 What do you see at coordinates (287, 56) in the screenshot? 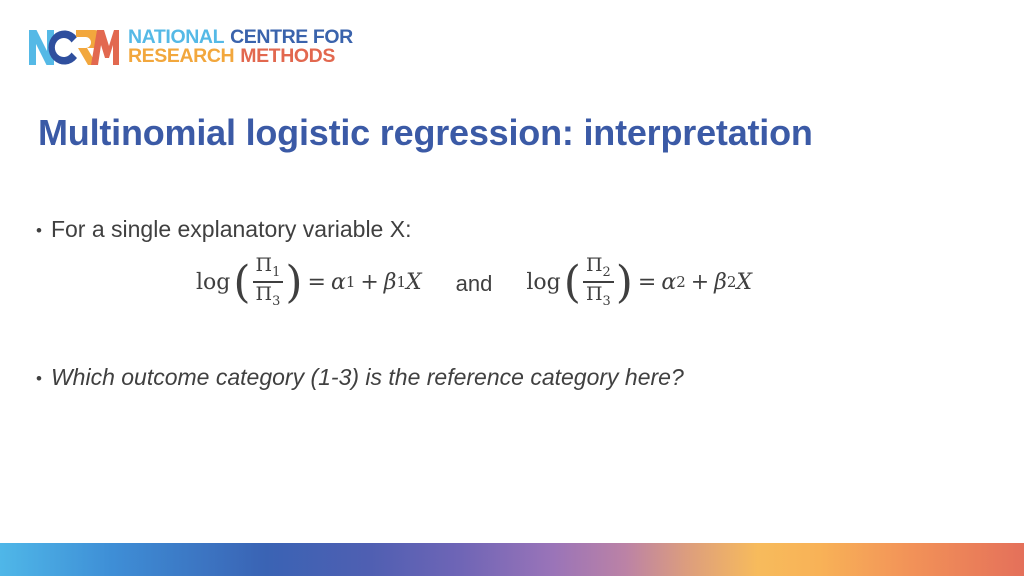
I see `logo-word-methods: METHODS` at bounding box center [287, 56].